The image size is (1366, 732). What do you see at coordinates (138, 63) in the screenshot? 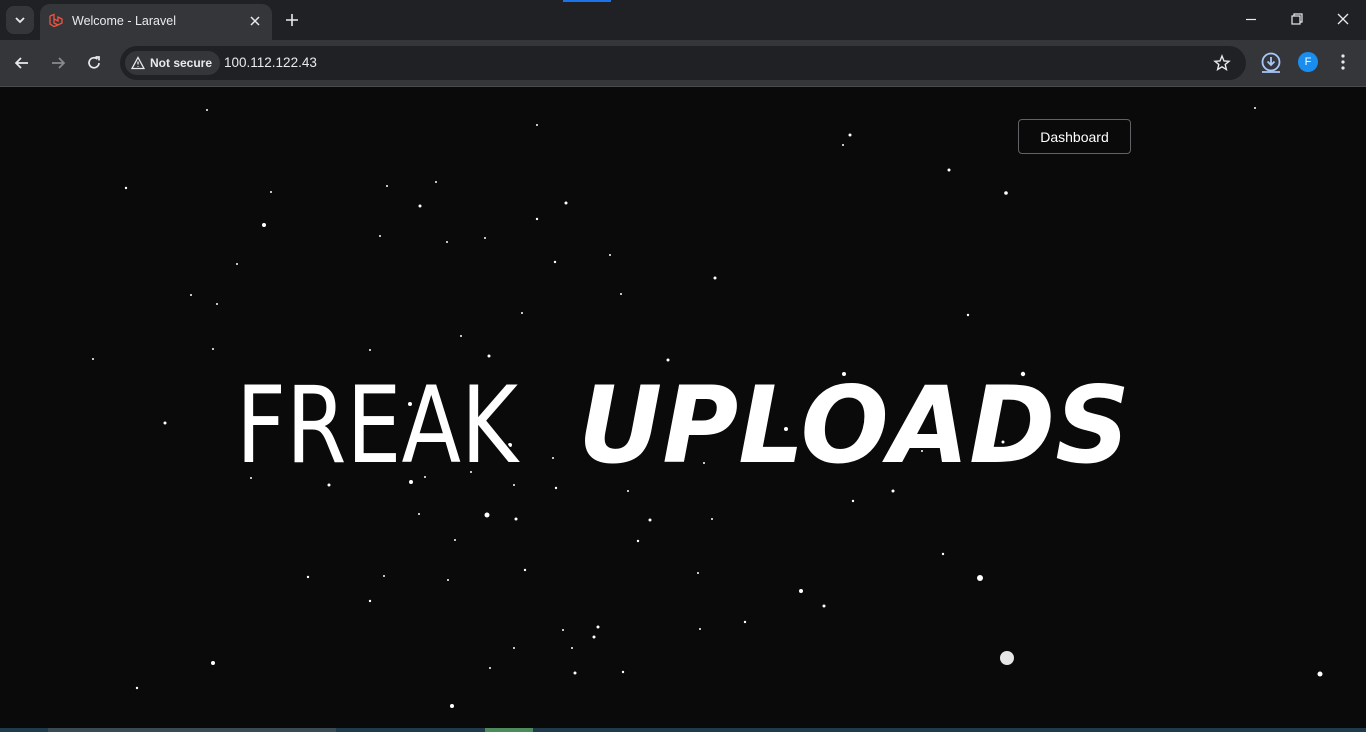
I see `warning-triangle-icon` at bounding box center [138, 63].